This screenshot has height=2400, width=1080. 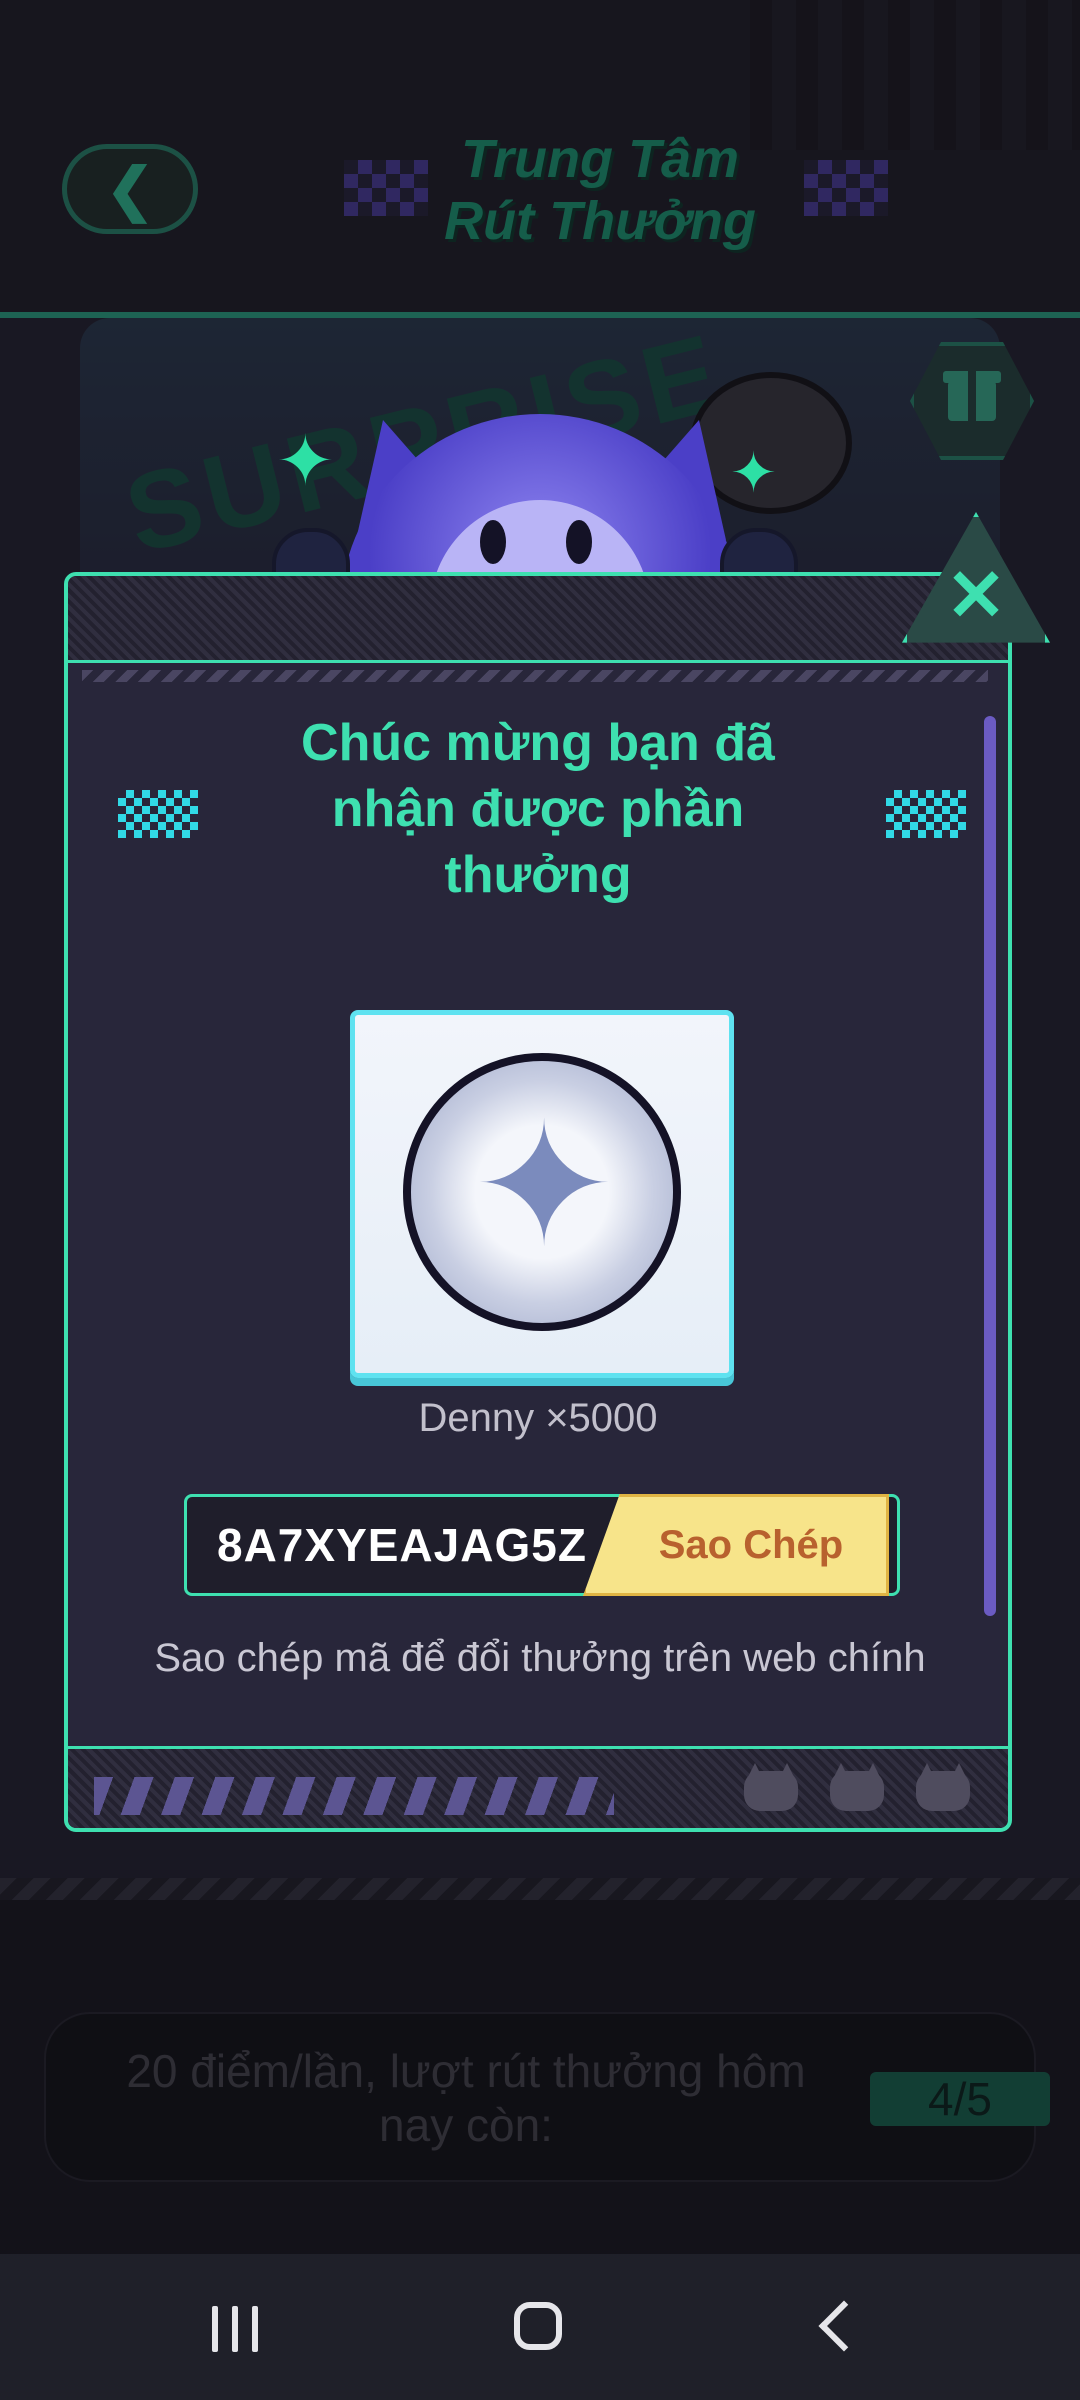 I want to click on stripe-decoration, so click(x=354, y=1796).